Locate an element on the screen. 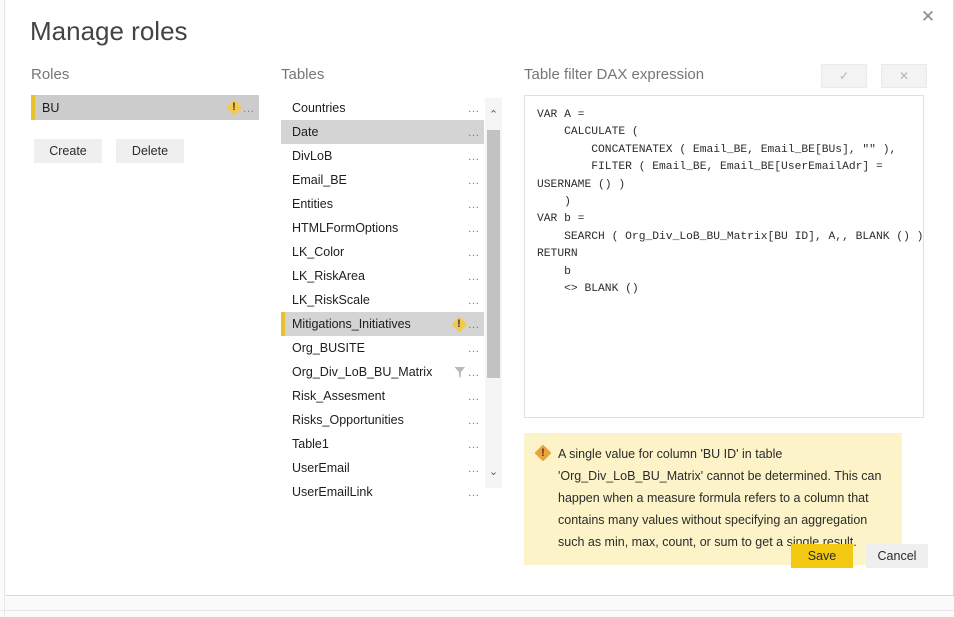 Image resolution: width=954 pixels, height=617 pixels. table-item-label: LK_Color is located at coordinates (318, 252).